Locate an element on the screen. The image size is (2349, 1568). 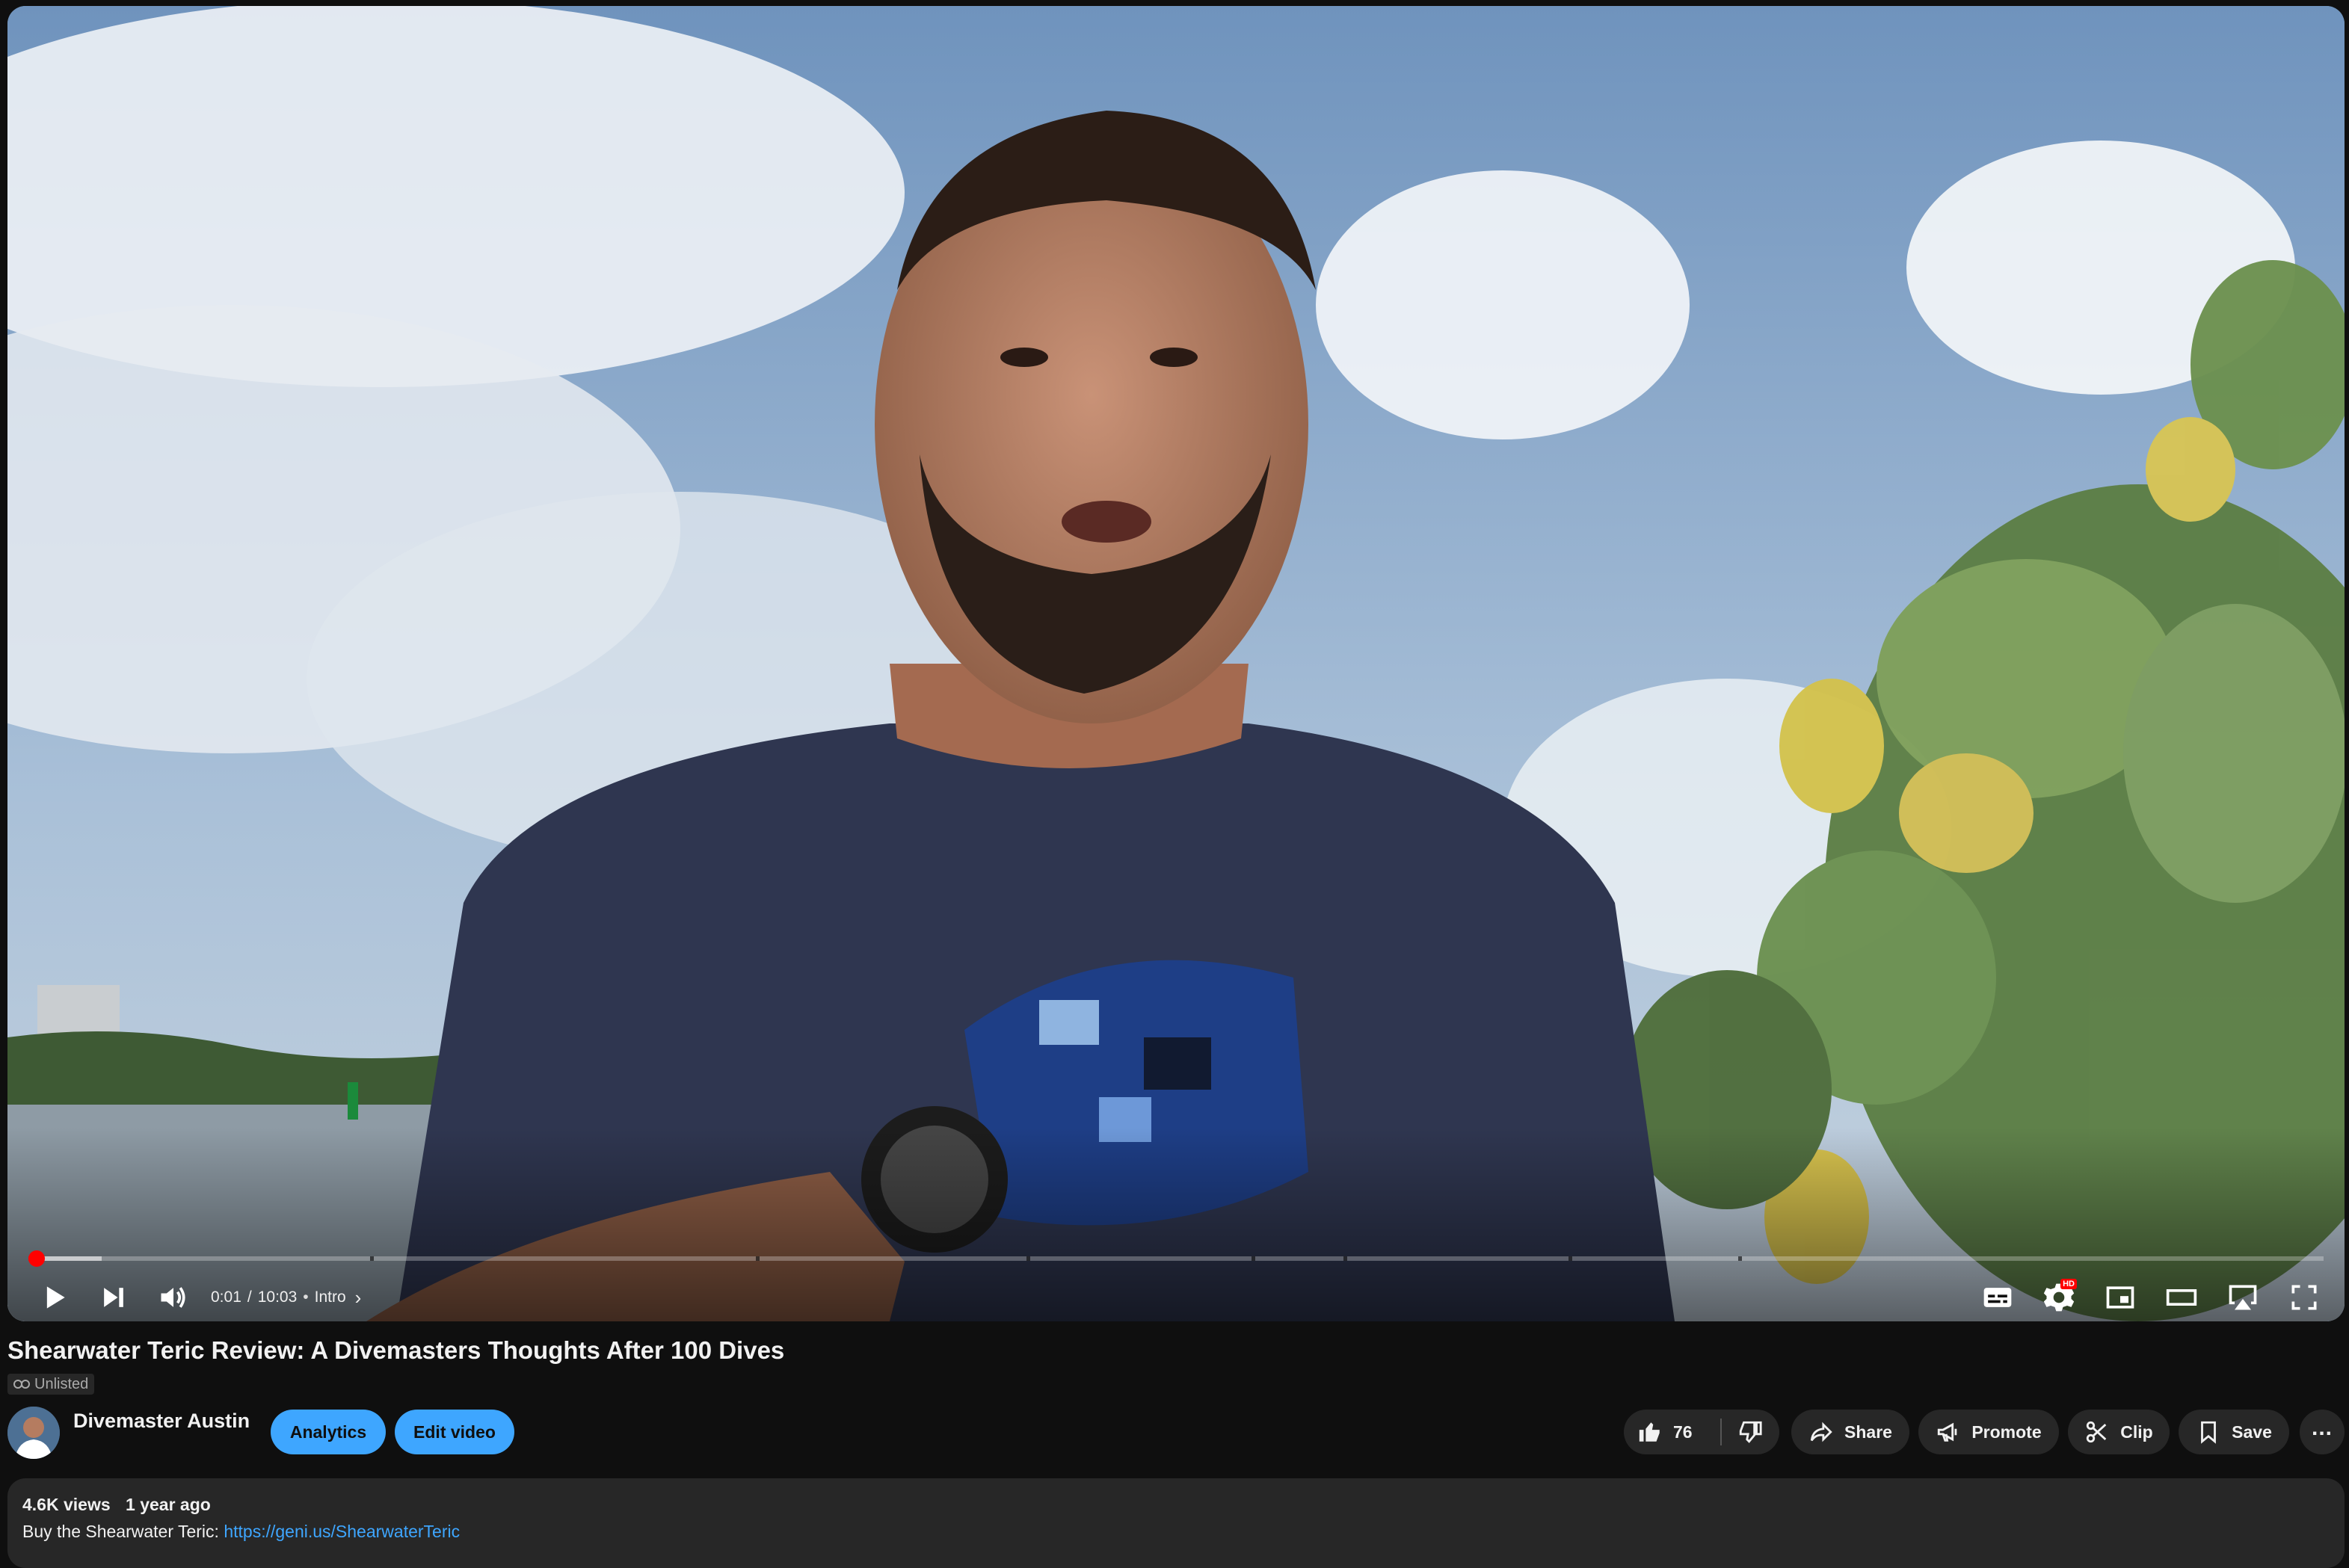
airplay-icon is located at coordinates (2243, 1297).